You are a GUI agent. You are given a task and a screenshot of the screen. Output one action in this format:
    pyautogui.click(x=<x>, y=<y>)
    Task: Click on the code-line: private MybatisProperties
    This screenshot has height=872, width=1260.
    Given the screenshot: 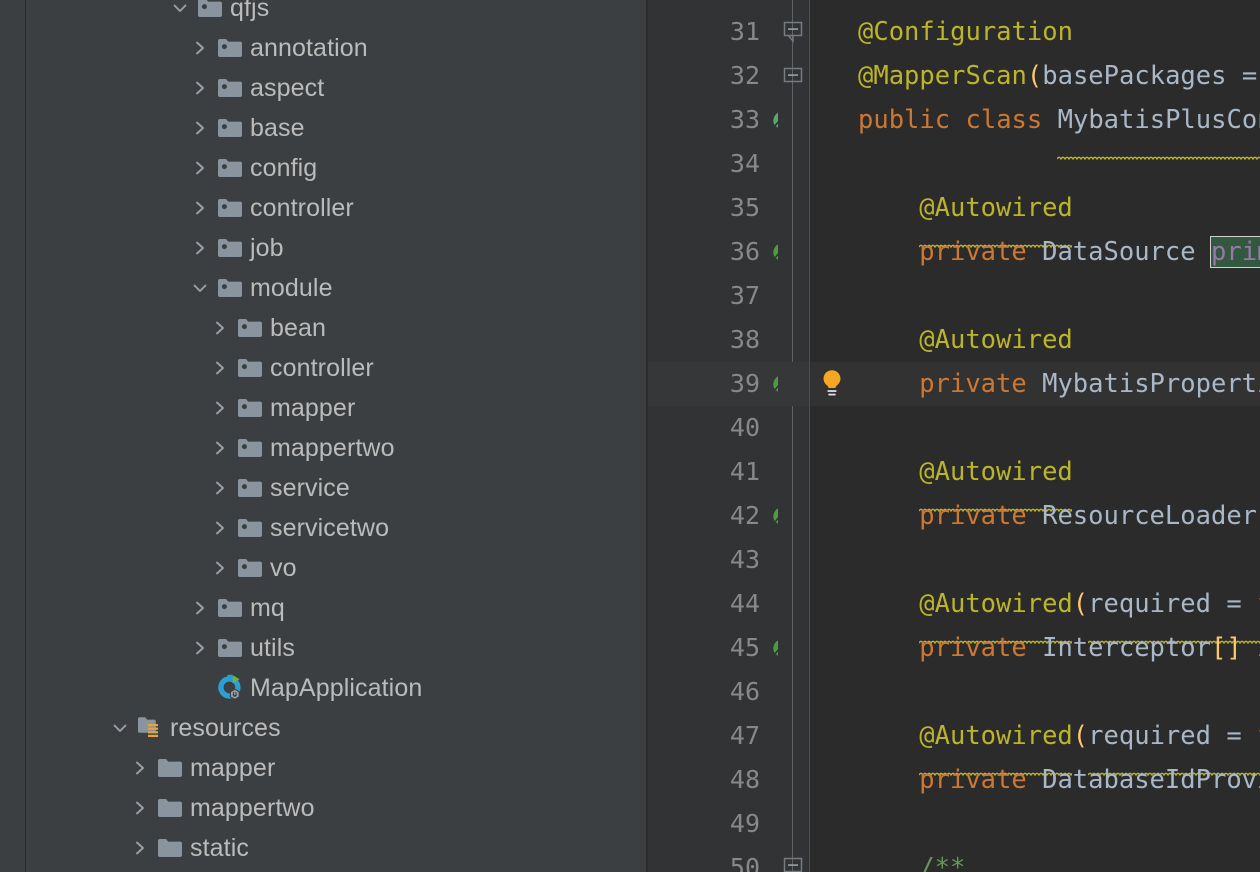 What is the action you would take?
    pyautogui.click(x=1089, y=384)
    